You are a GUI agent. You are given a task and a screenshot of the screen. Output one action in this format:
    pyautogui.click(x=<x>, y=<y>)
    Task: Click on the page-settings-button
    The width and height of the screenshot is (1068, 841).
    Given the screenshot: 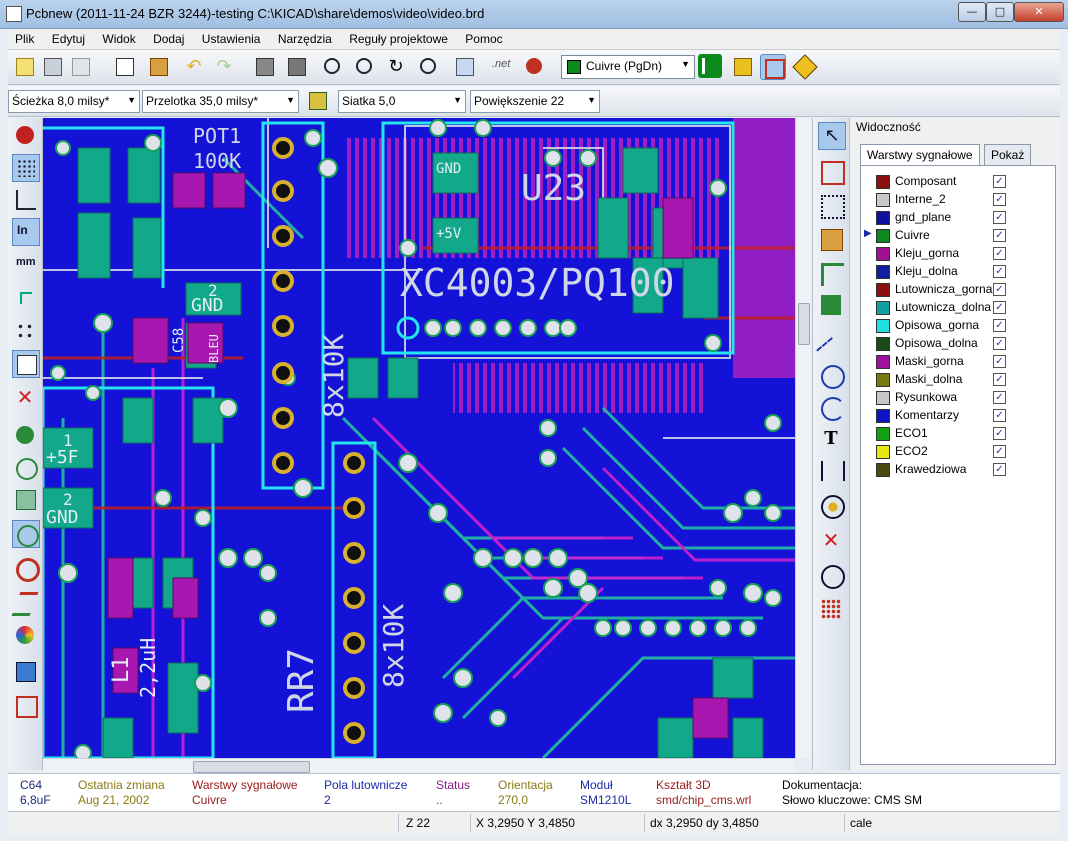 What is the action you would take?
    pyautogui.click(x=124, y=66)
    